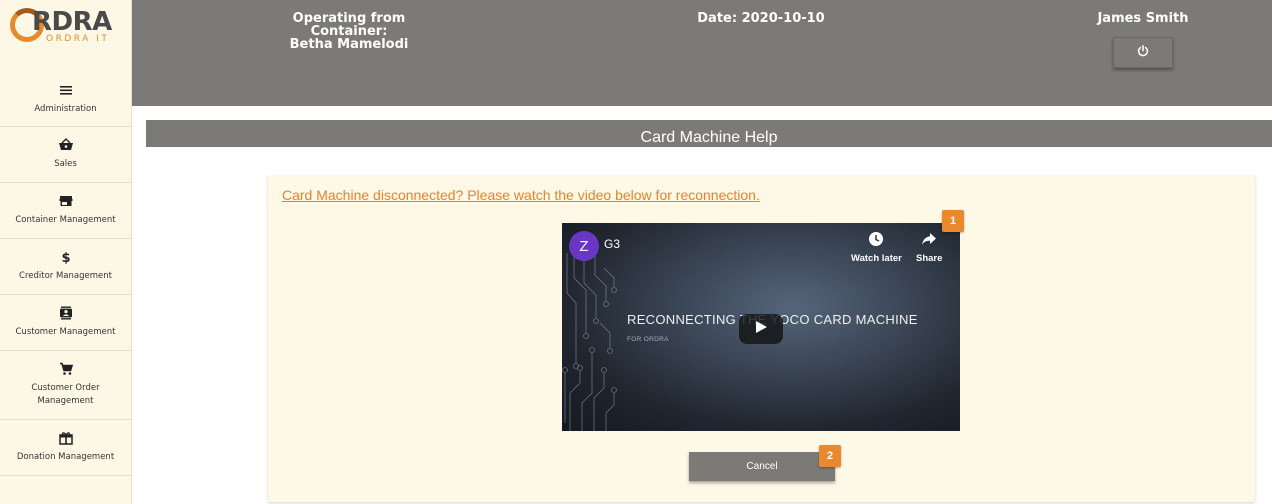 This screenshot has height=504, width=1272. I want to click on page-title: Card Machine Help, so click(709, 137).